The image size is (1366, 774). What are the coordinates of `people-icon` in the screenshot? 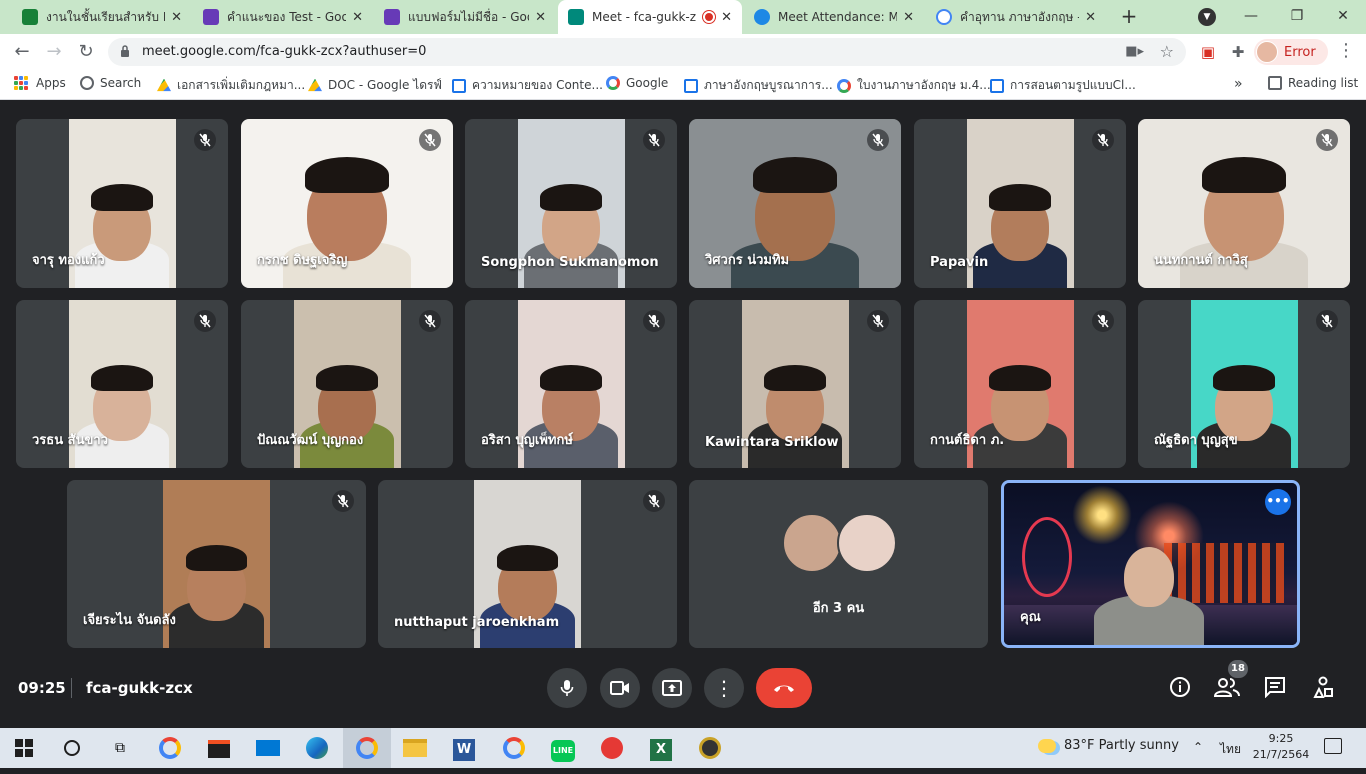 It's located at (1226, 689).